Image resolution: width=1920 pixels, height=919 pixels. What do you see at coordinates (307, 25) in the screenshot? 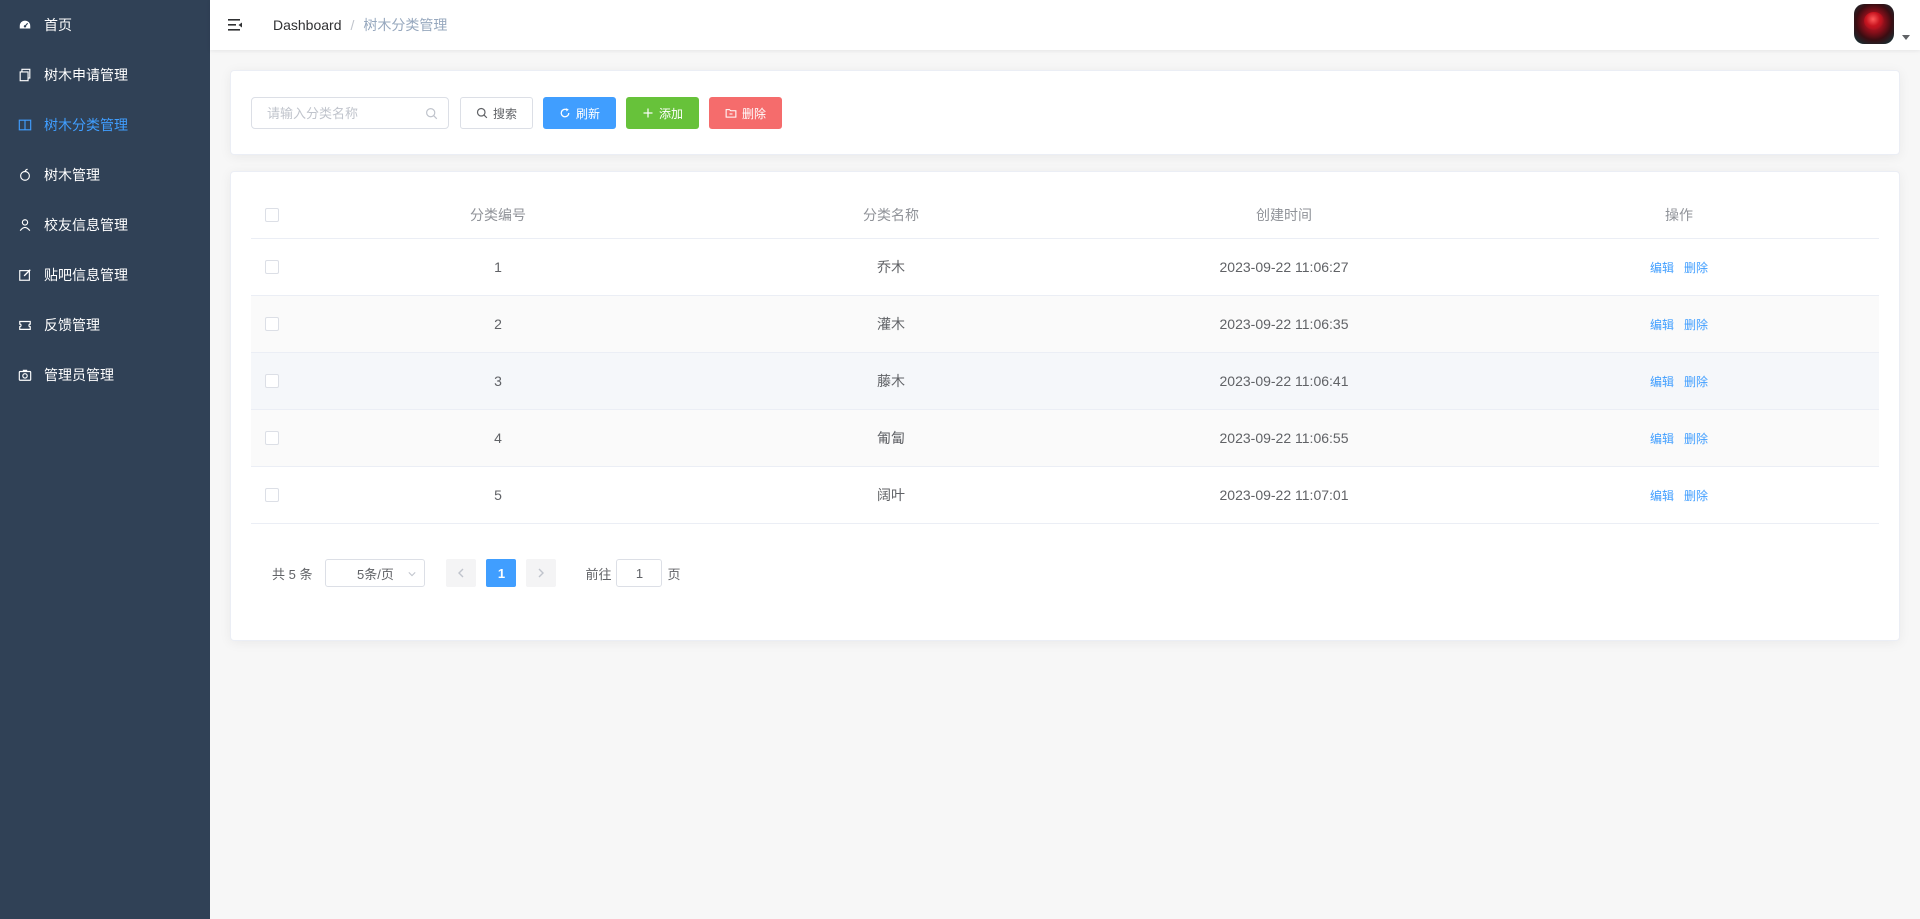
I see `breadcrumb-dashboard-link: Dashboard` at bounding box center [307, 25].